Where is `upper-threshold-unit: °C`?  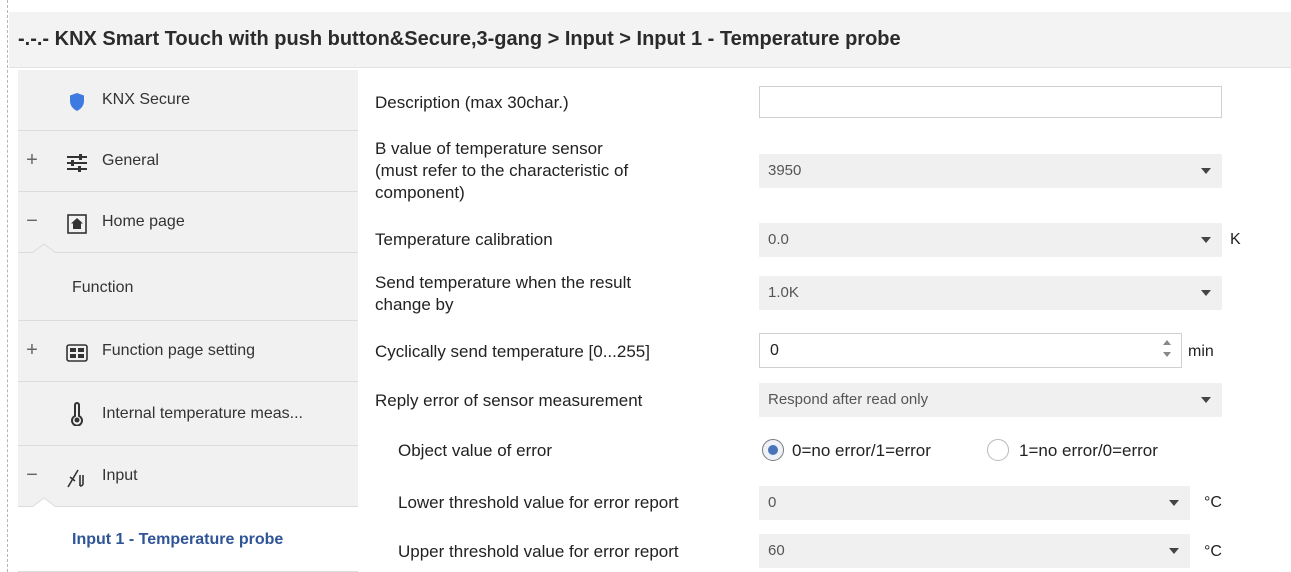
upper-threshold-unit: °C is located at coordinates (1213, 551).